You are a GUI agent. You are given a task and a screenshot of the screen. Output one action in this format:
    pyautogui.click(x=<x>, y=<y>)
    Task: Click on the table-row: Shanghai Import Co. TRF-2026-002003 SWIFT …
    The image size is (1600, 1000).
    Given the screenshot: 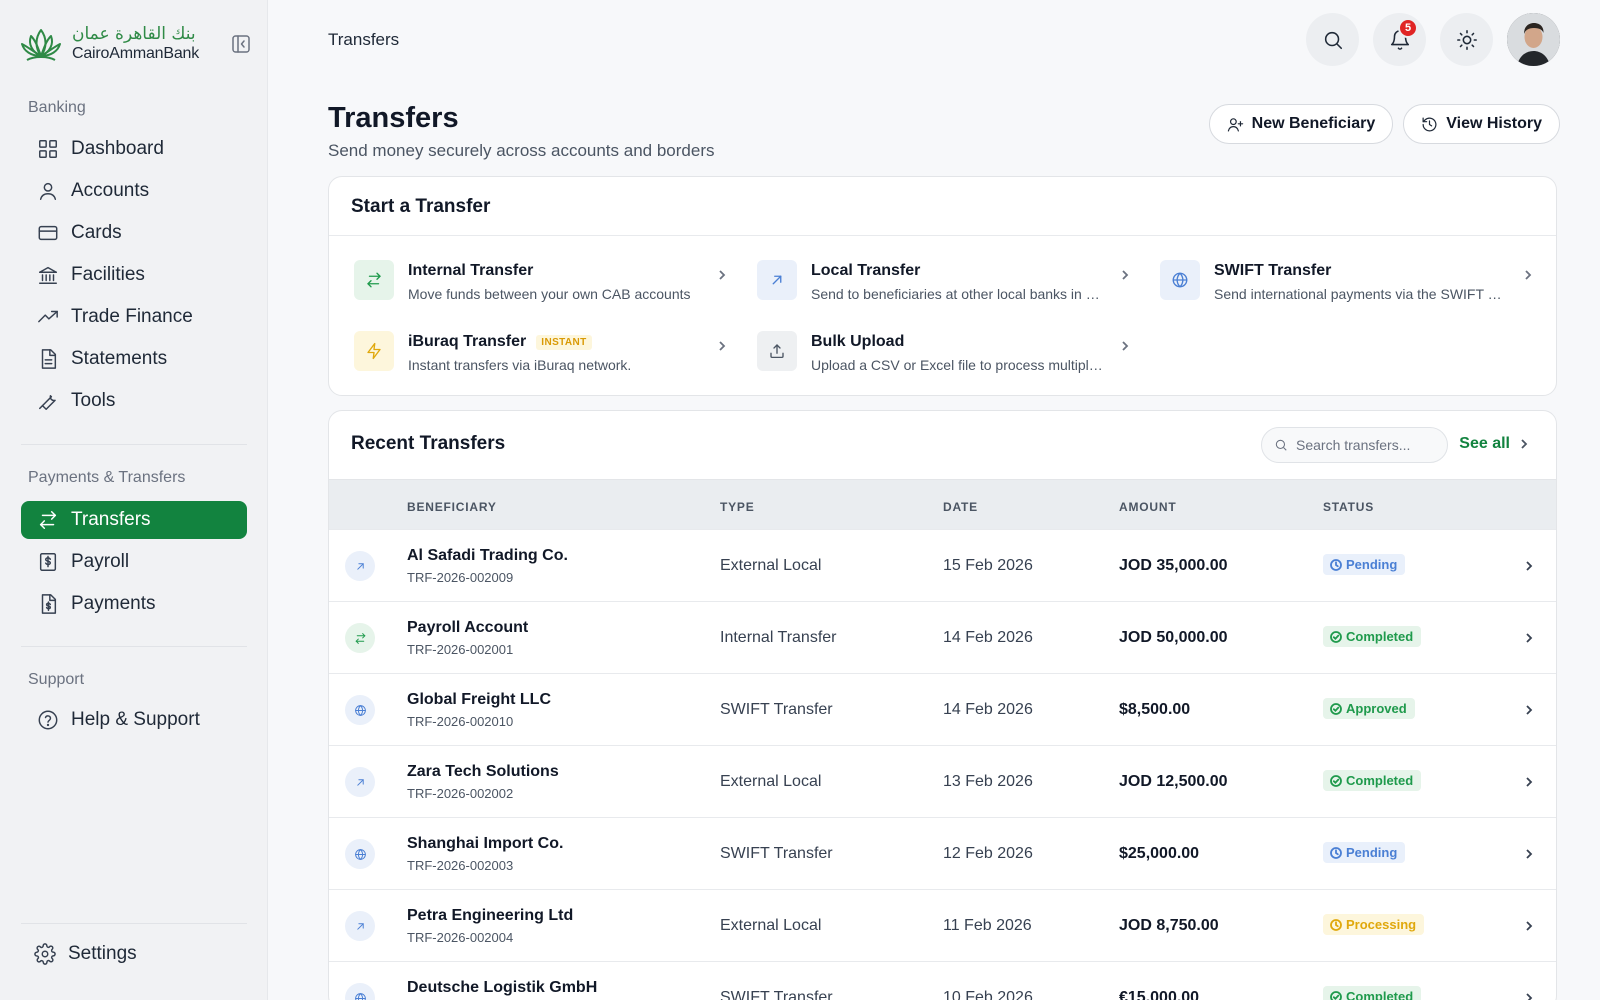 What is the action you would take?
    pyautogui.click(x=942, y=853)
    